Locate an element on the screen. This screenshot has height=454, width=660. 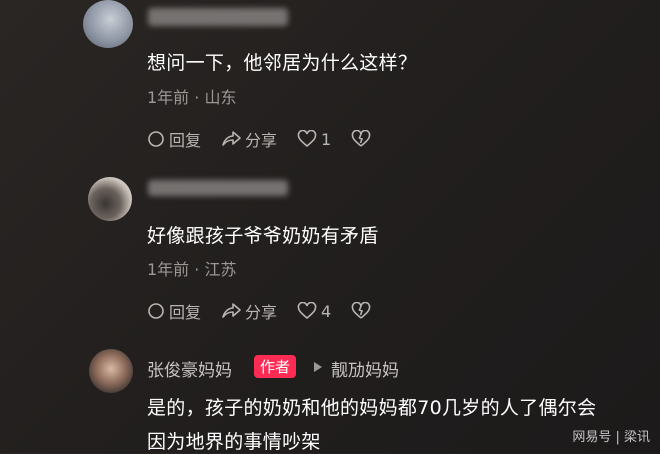
author-name: 张俊豪妈妈 is located at coordinates (189, 368).